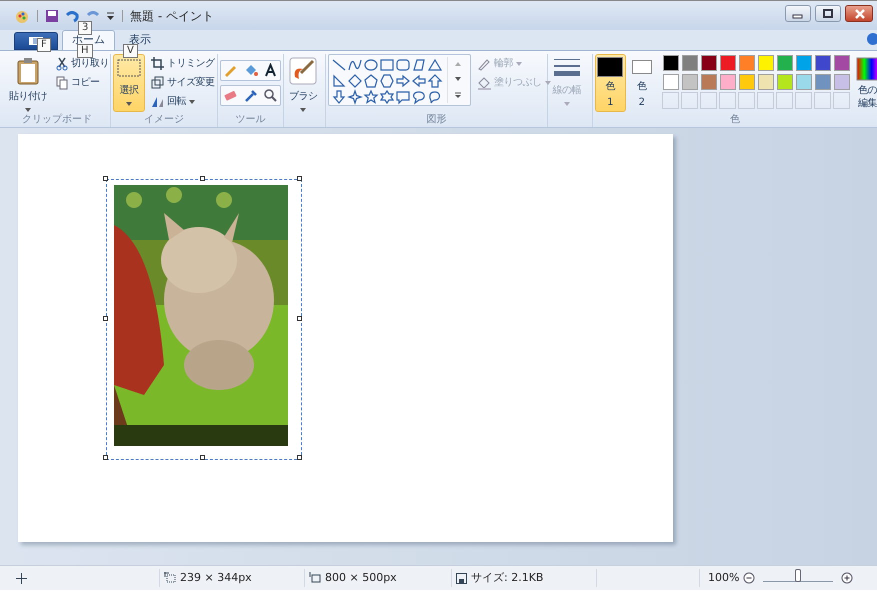  I want to click on undo-icon, so click(72, 15).